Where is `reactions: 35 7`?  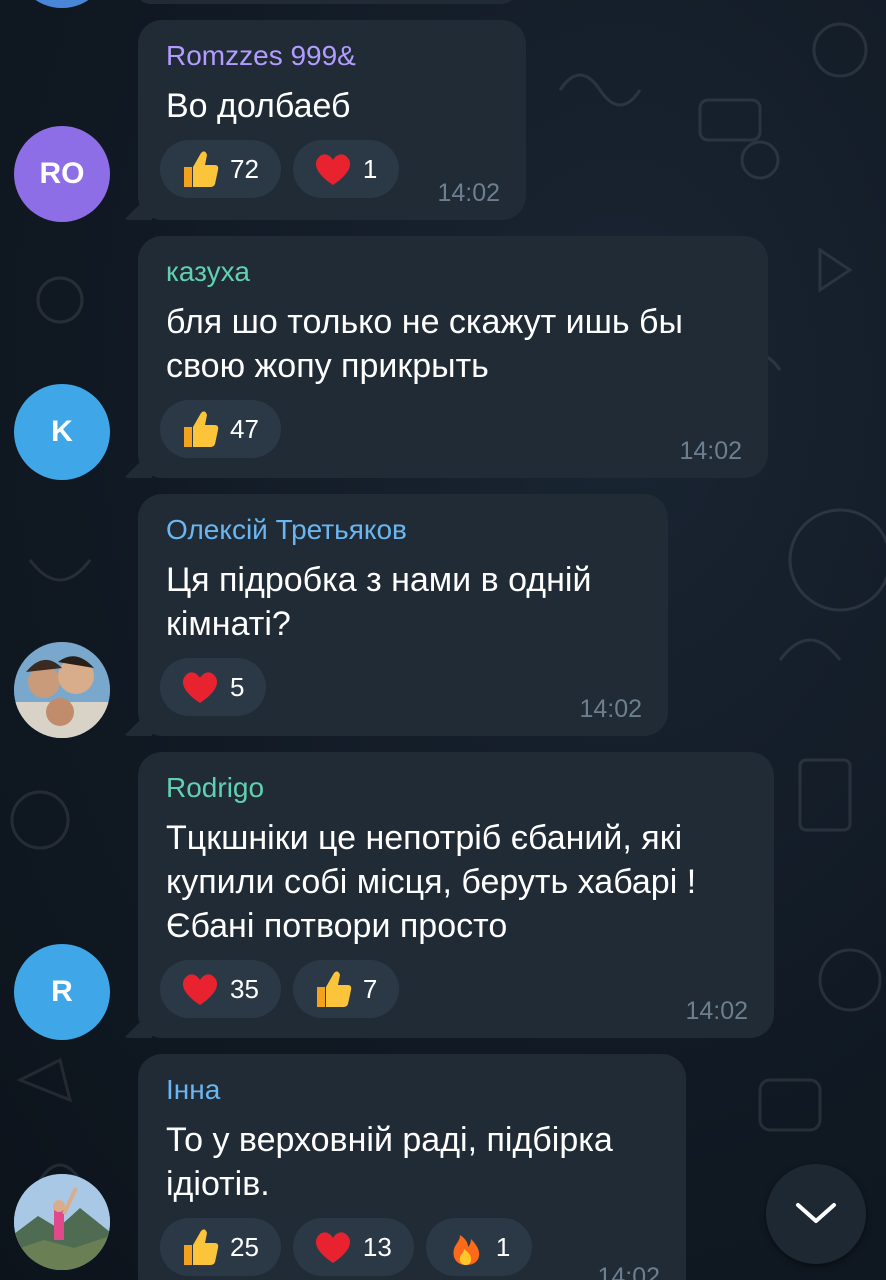 reactions: 35 7 is located at coordinates (280, 989).